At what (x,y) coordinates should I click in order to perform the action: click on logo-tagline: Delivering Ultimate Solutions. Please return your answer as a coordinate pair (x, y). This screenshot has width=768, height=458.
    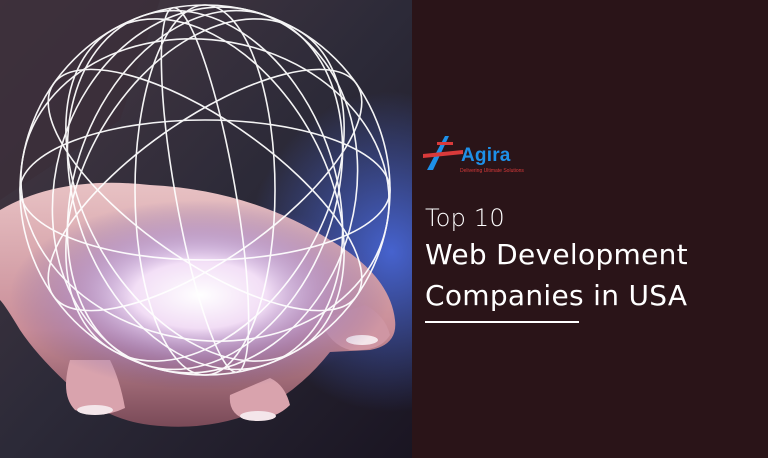
    Looking at the image, I should click on (492, 171).